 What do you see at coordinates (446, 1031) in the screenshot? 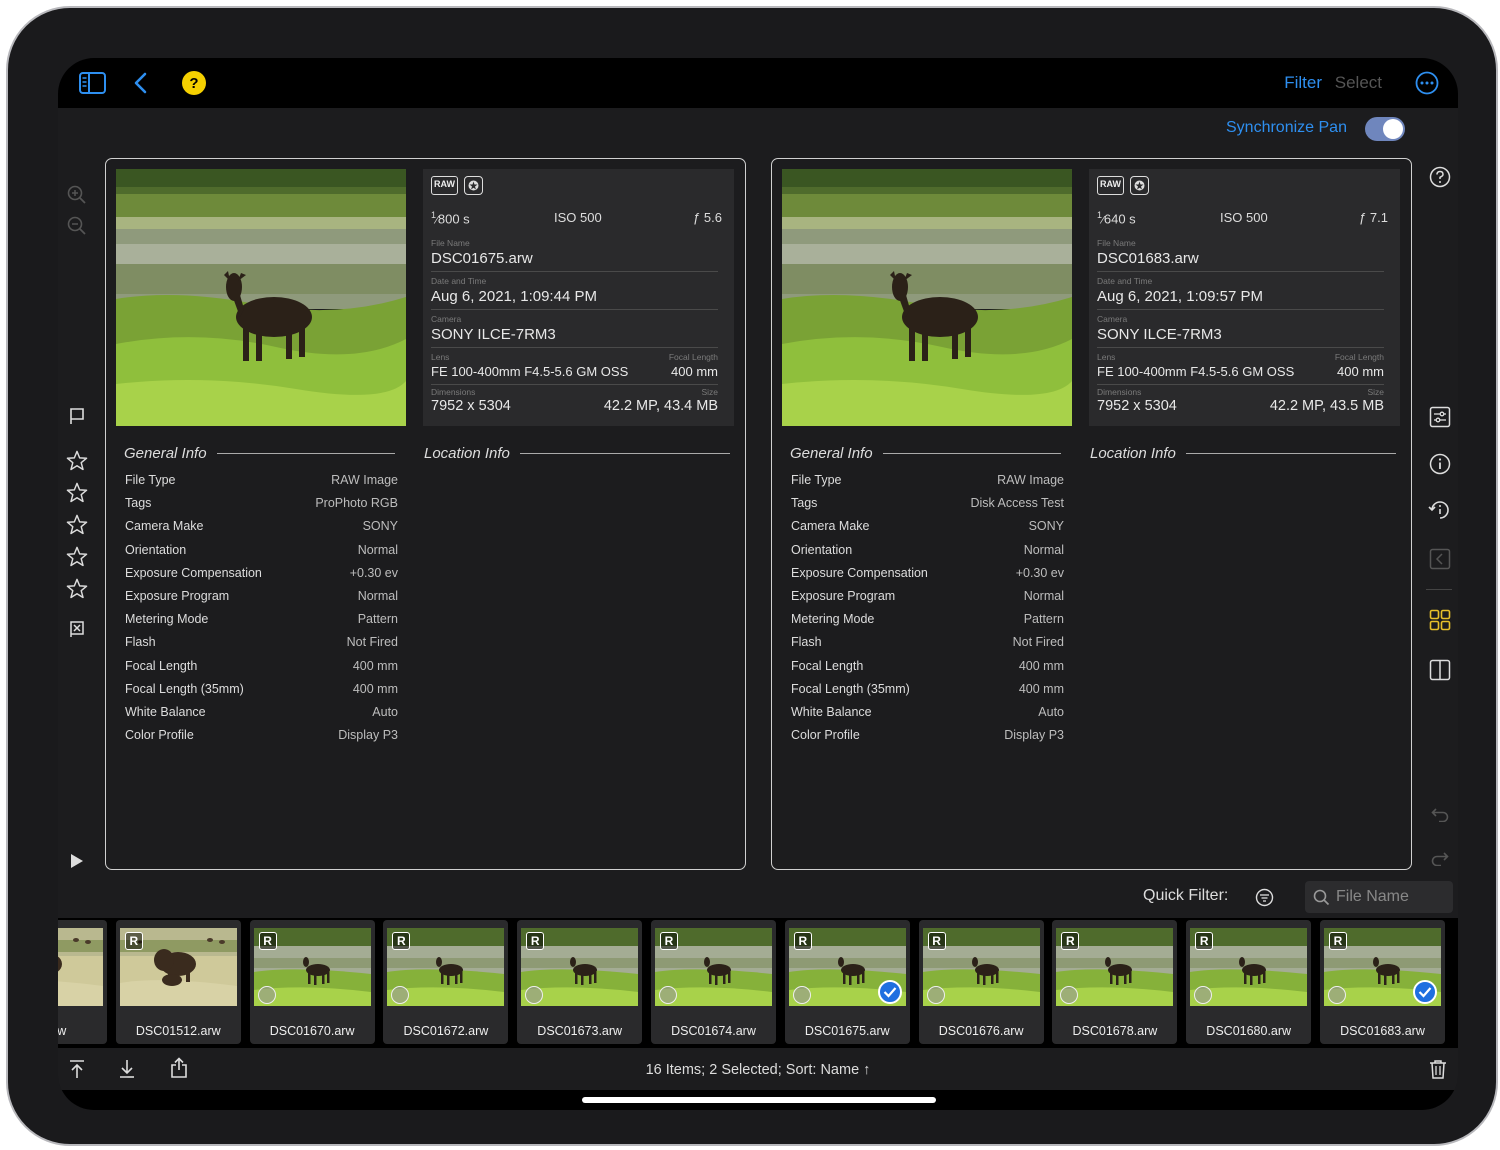
I see `thumbnail-name: DSC01672.arw` at bounding box center [446, 1031].